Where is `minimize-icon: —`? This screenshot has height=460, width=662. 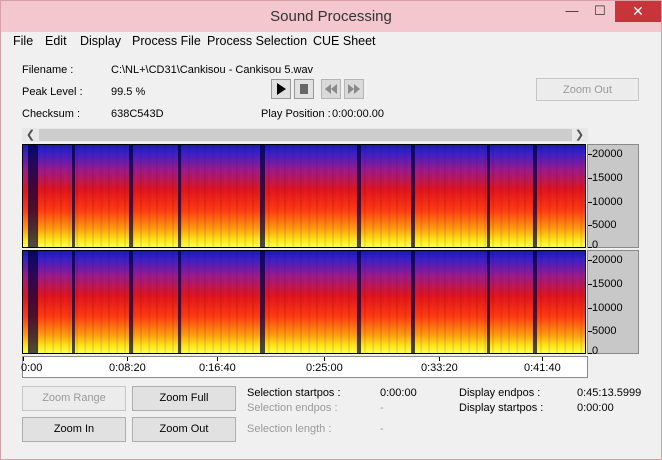
minimize-icon: — is located at coordinates (572, 11).